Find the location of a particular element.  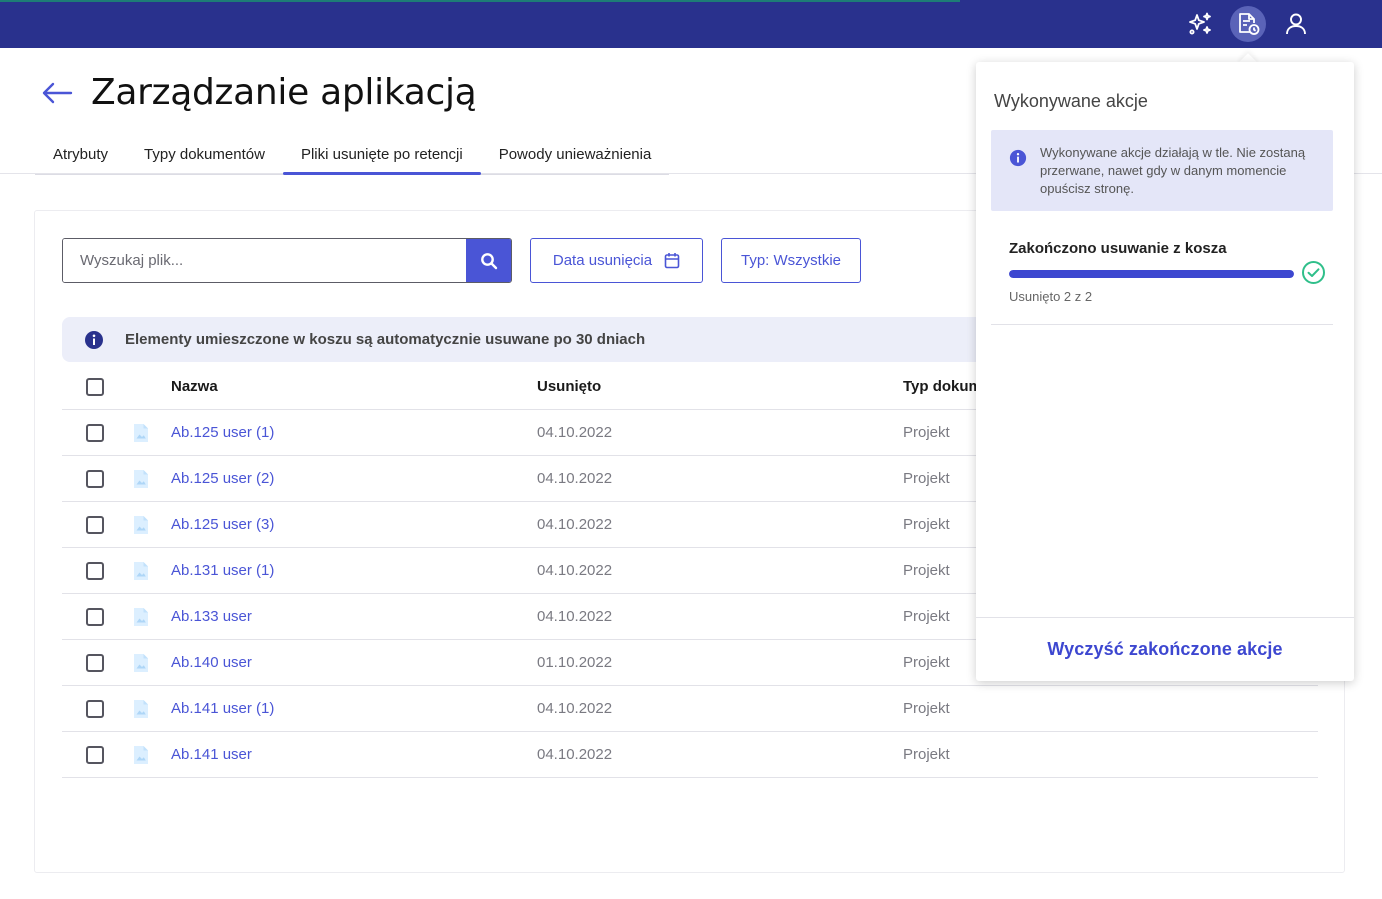

search-icon is located at coordinates (488, 260).